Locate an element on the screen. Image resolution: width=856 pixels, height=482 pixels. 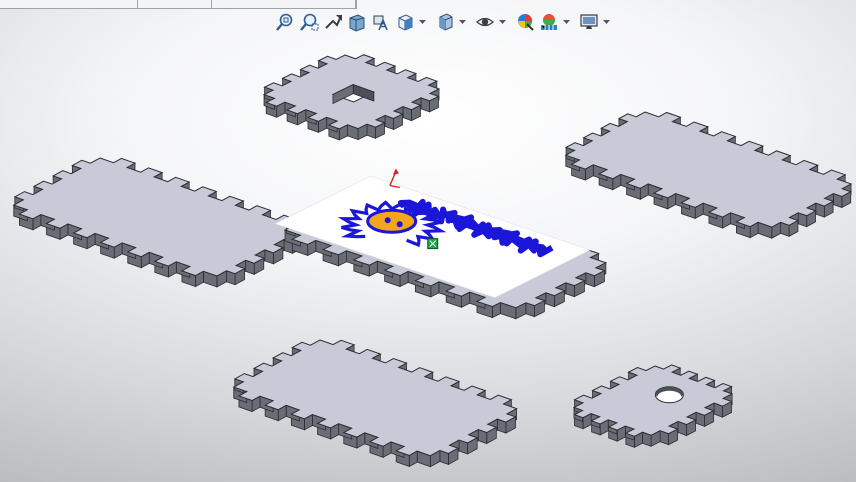
zoom-to-fit-icon is located at coordinates (284, 22).